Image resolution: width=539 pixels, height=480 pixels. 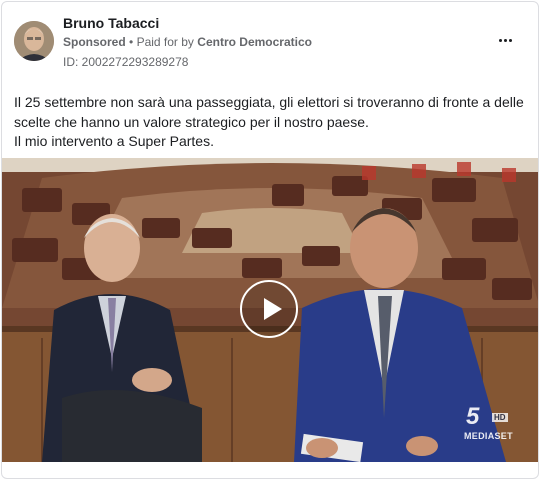 What do you see at coordinates (114, 141) in the screenshot?
I see `post-text-line: Il mio intervento a Super Partes.` at bounding box center [114, 141].